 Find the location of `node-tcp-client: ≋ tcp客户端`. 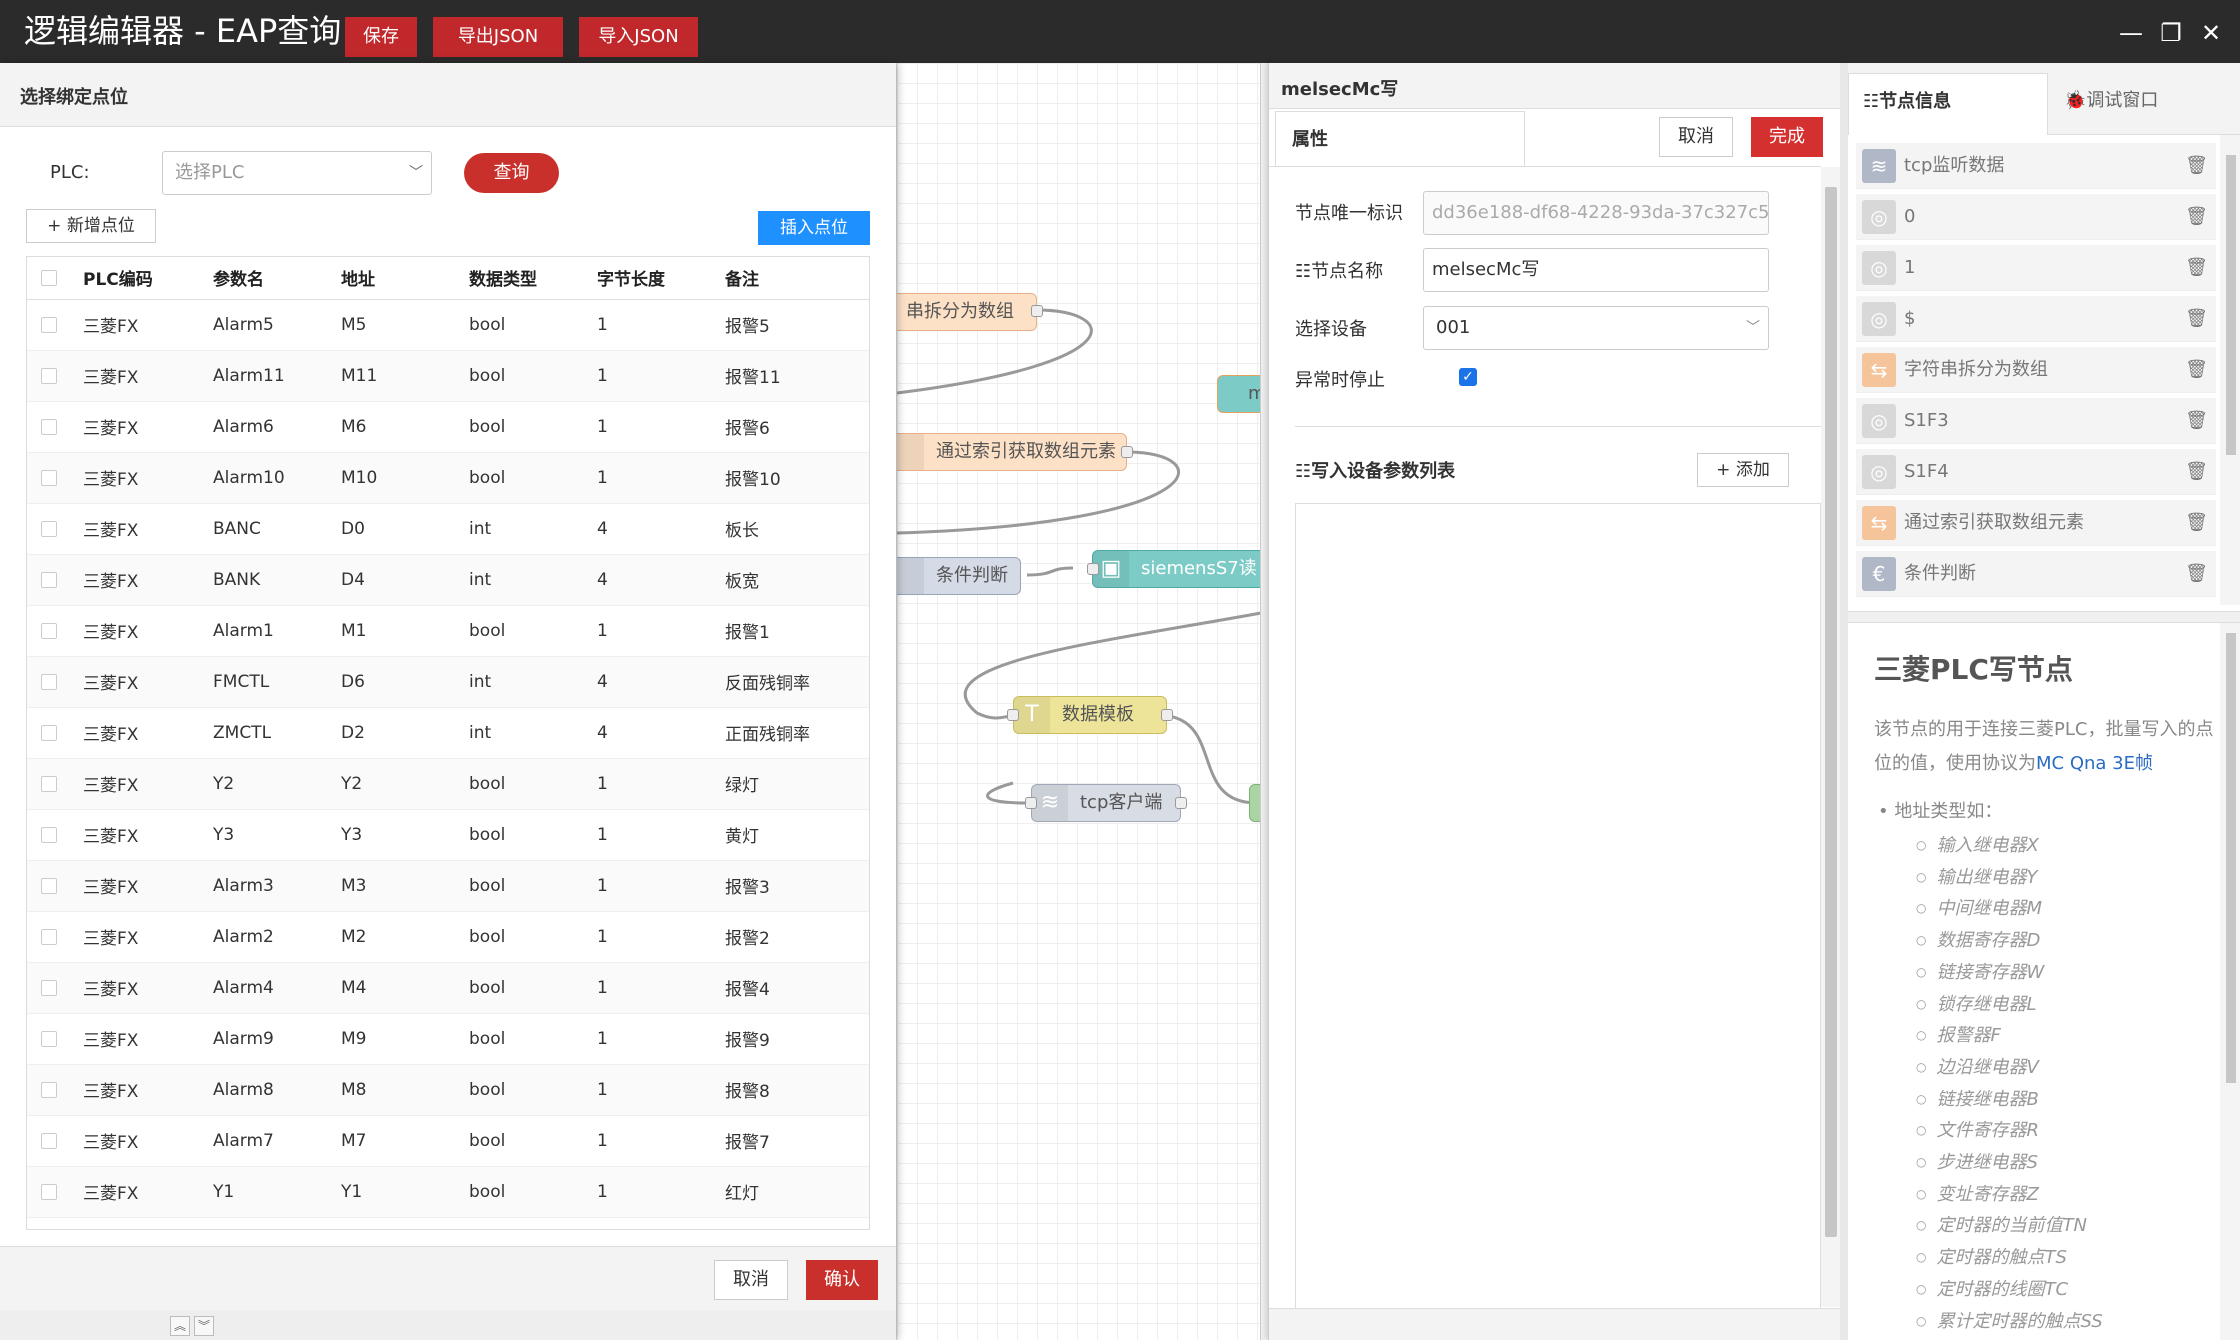

node-tcp-client: ≋ tcp客户端 is located at coordinates (1106, 803).